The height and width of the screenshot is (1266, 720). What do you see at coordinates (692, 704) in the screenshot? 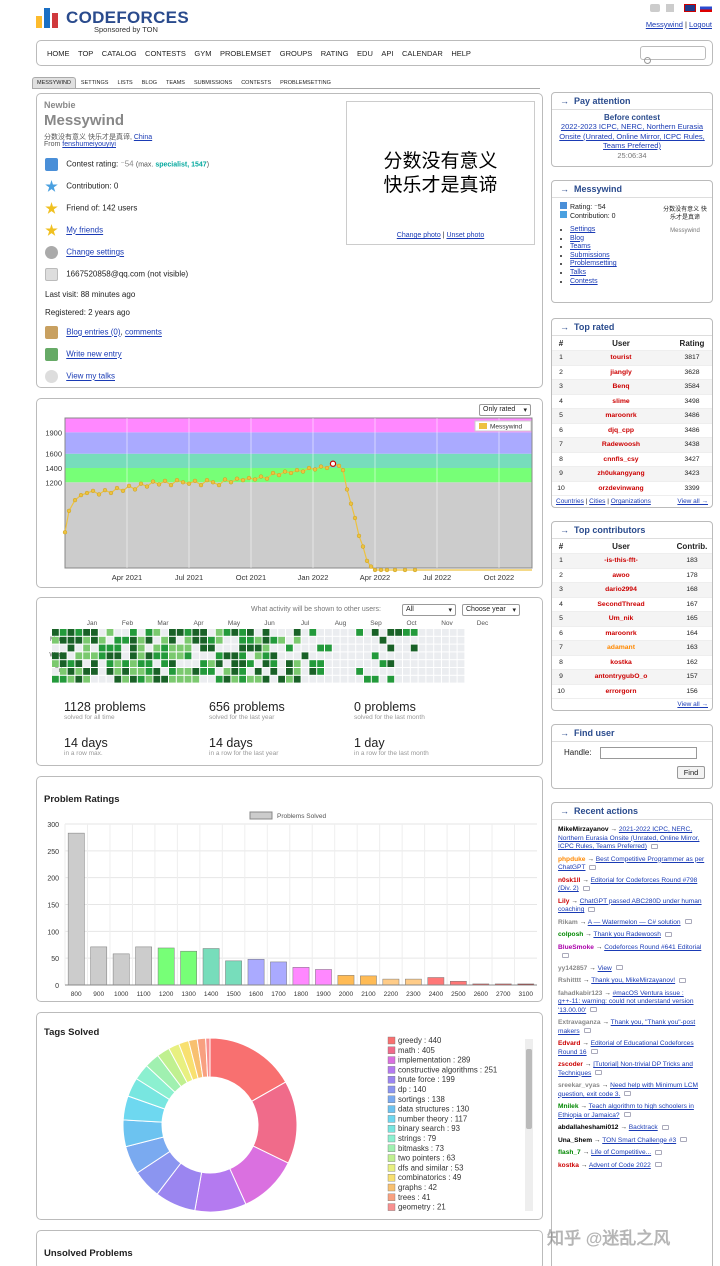
I see `top-contrib-view-all: View all →` at bounding box center [692, 704].